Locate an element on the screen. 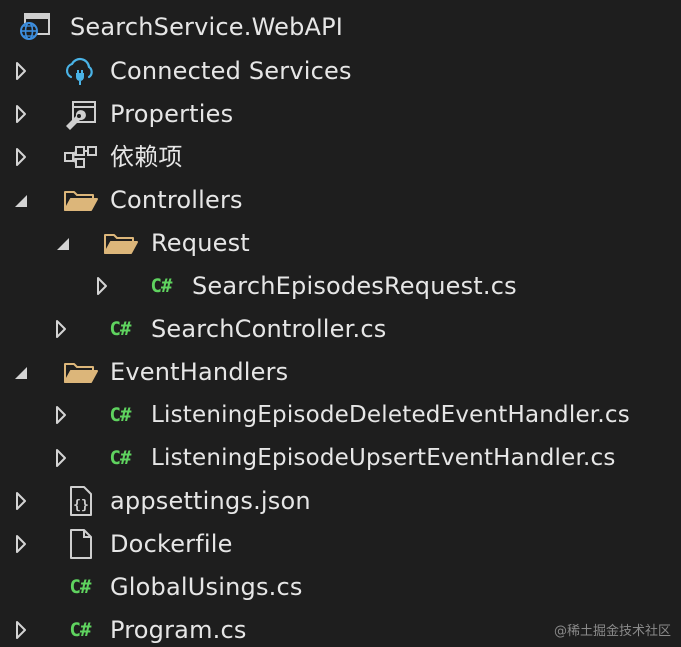 The width and height of the screenshot is (681, 647). dependencies-icon is located at coordinates (80, 157).